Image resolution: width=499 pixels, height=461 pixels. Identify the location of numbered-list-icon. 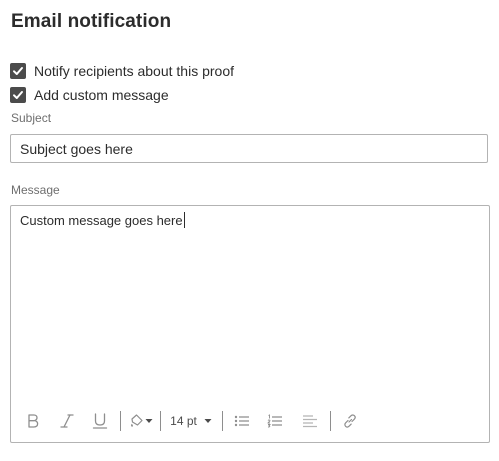
(274, 421).